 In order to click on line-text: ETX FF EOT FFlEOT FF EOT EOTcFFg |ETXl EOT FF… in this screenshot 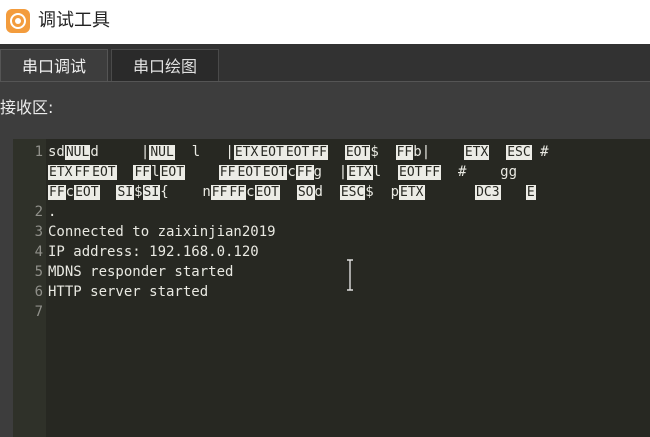, I will do `click(282, 172)`.